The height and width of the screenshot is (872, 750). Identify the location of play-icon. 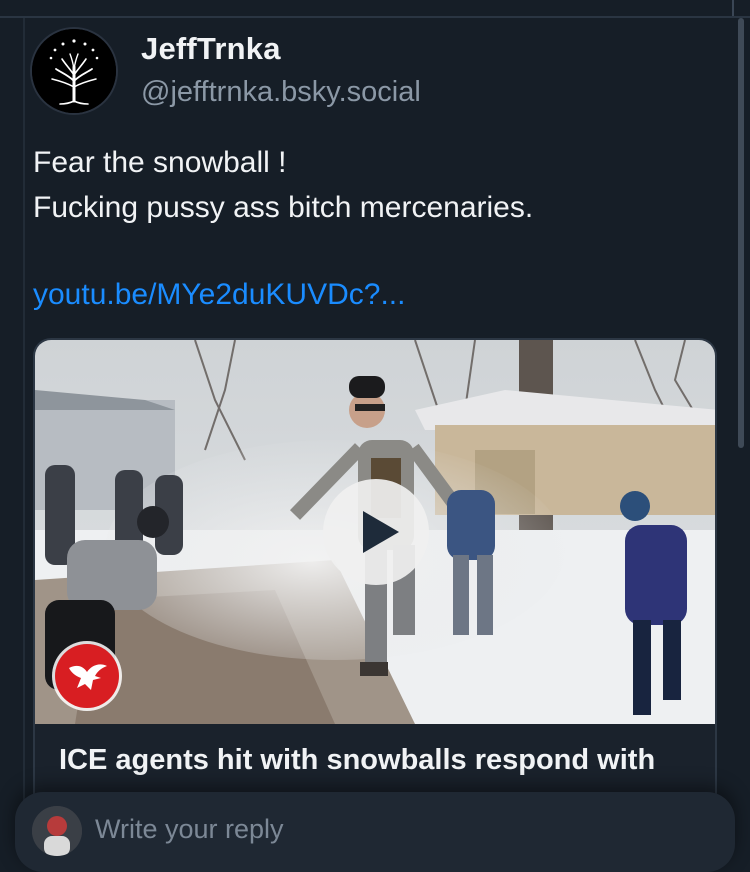
(381, 532).